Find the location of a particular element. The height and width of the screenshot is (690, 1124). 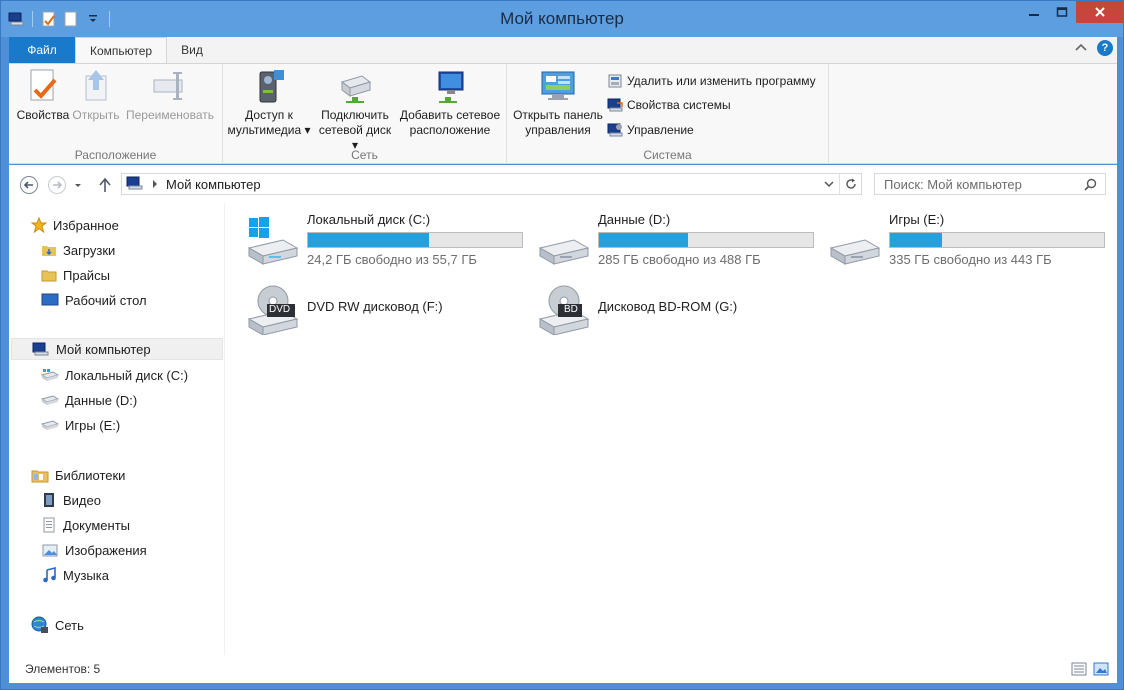

search-placeholder: Поиск: Мой компьютер is located at coordinates (953, 184).